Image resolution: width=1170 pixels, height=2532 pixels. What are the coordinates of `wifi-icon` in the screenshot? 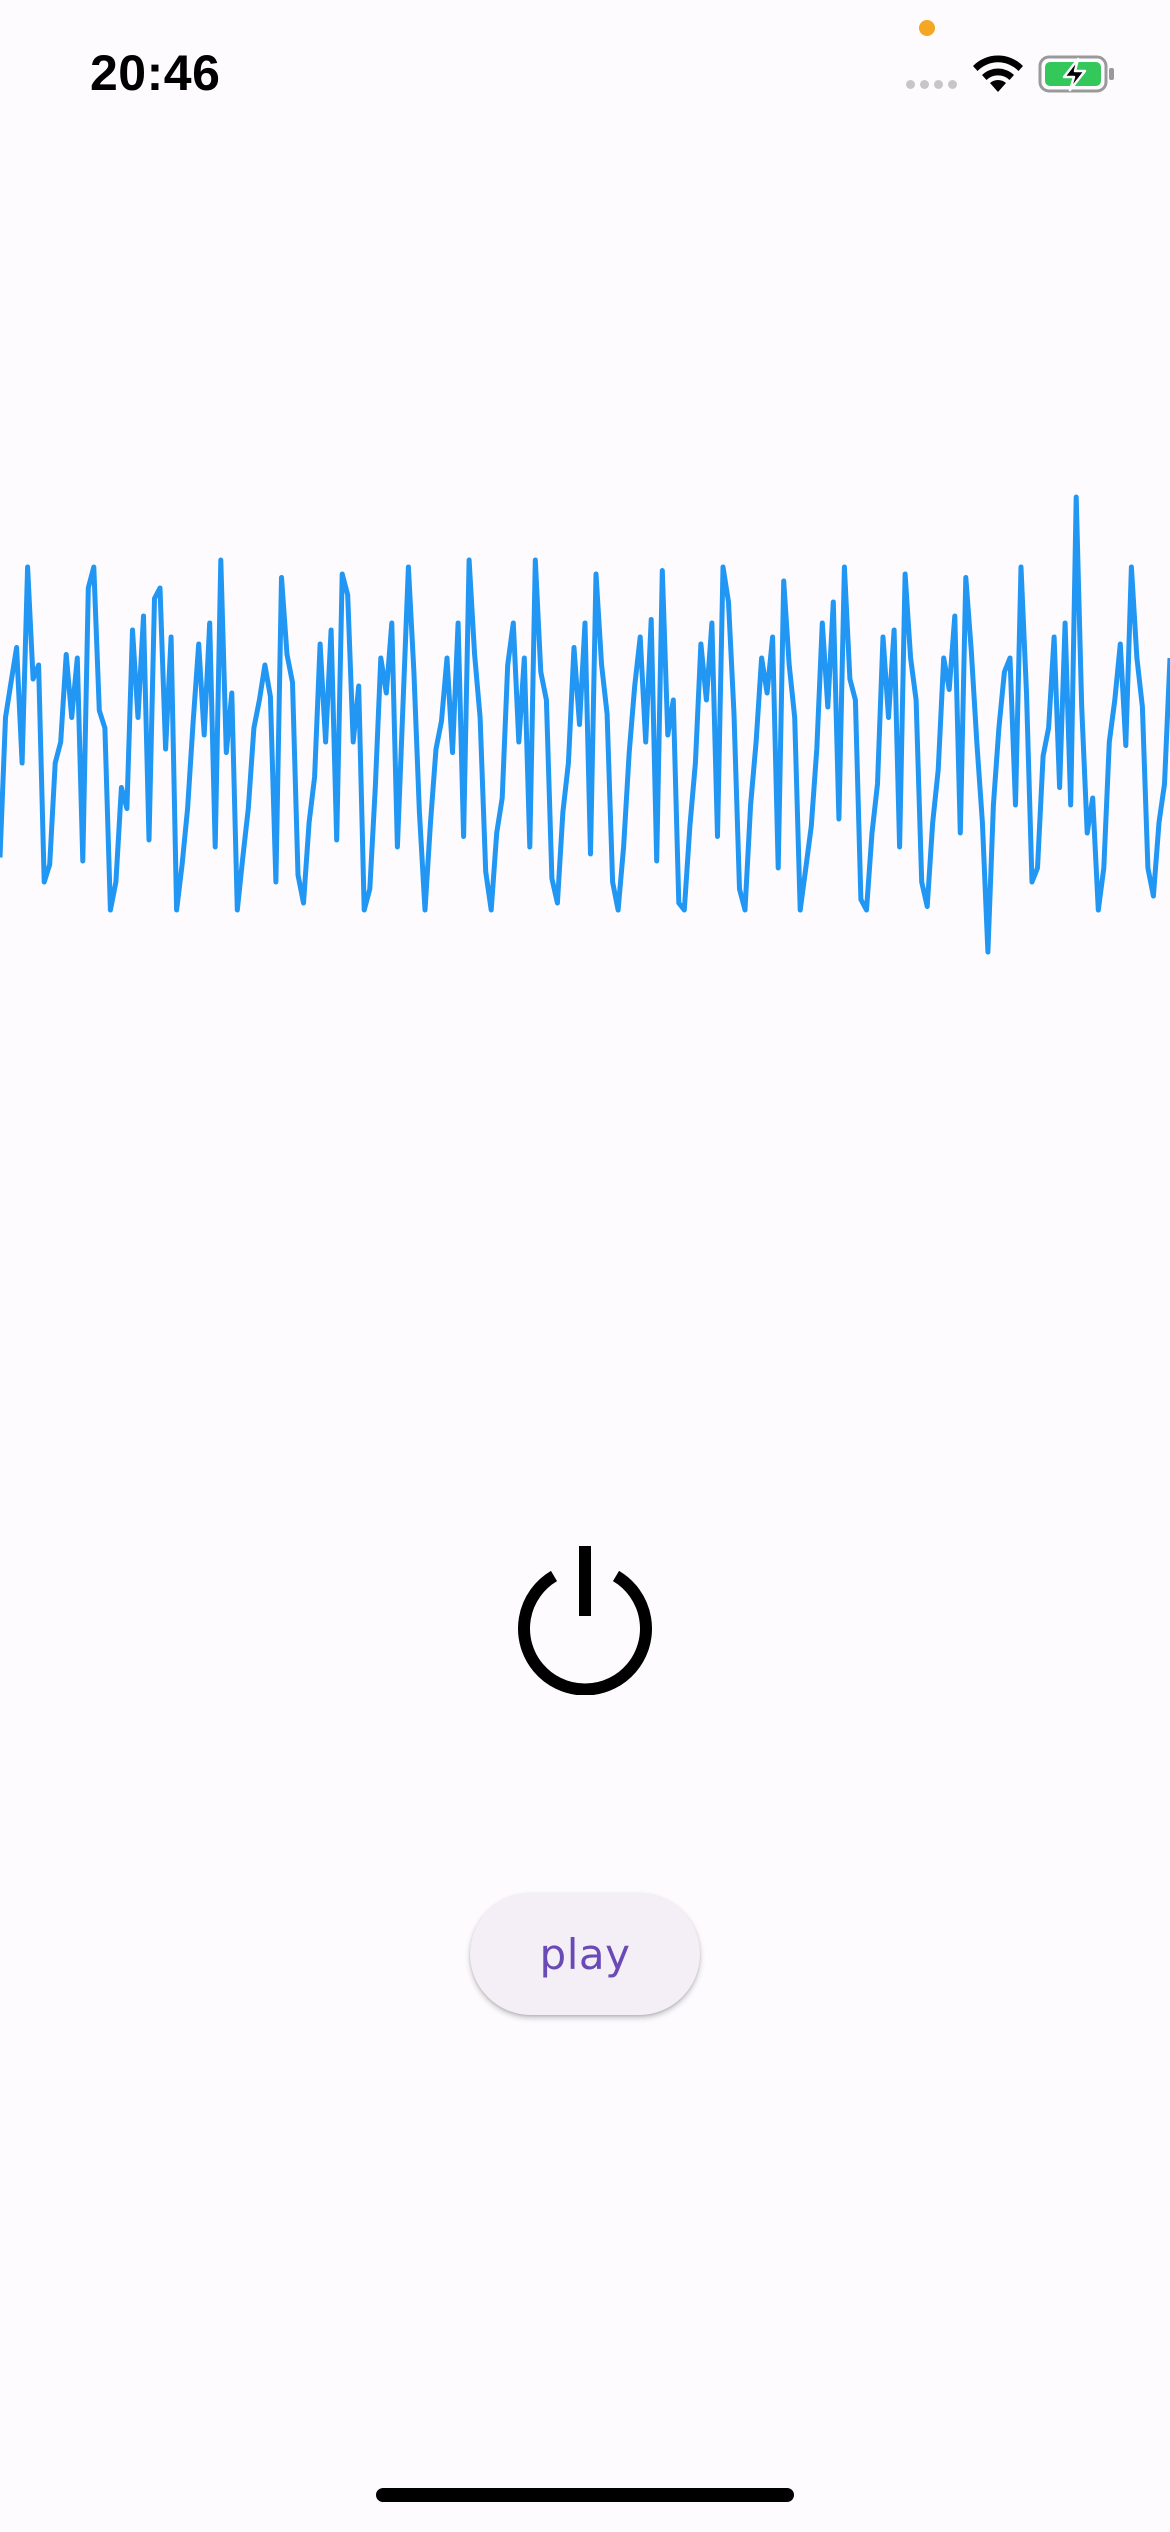 It's located at (998, 73).